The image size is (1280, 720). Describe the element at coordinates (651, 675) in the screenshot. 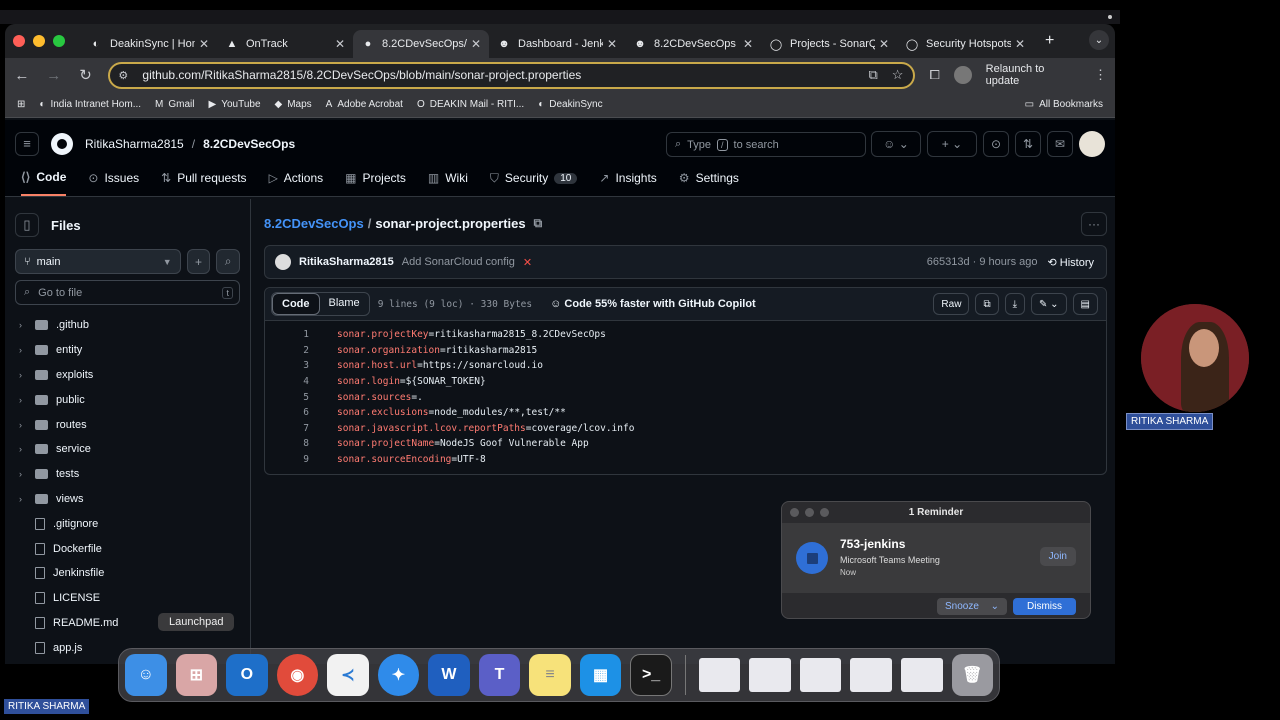

I see `terminal-icon: >_` at that location.